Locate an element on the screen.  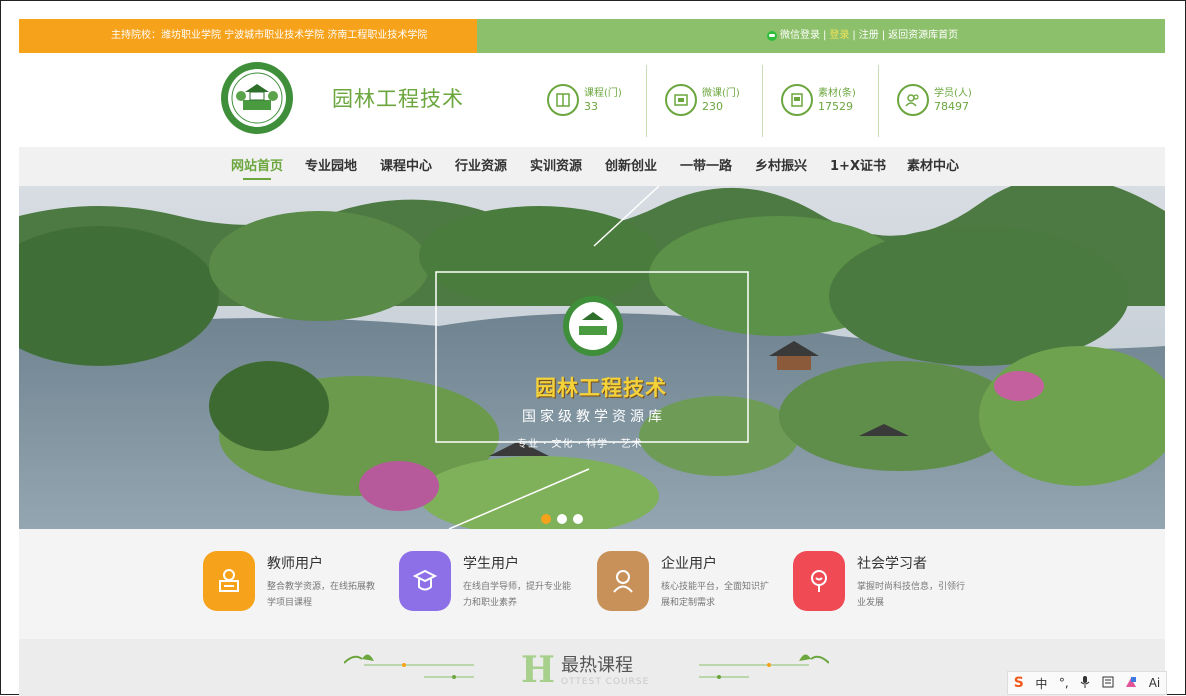
user-title: 学生用户 is located at coordinates (491, 564).